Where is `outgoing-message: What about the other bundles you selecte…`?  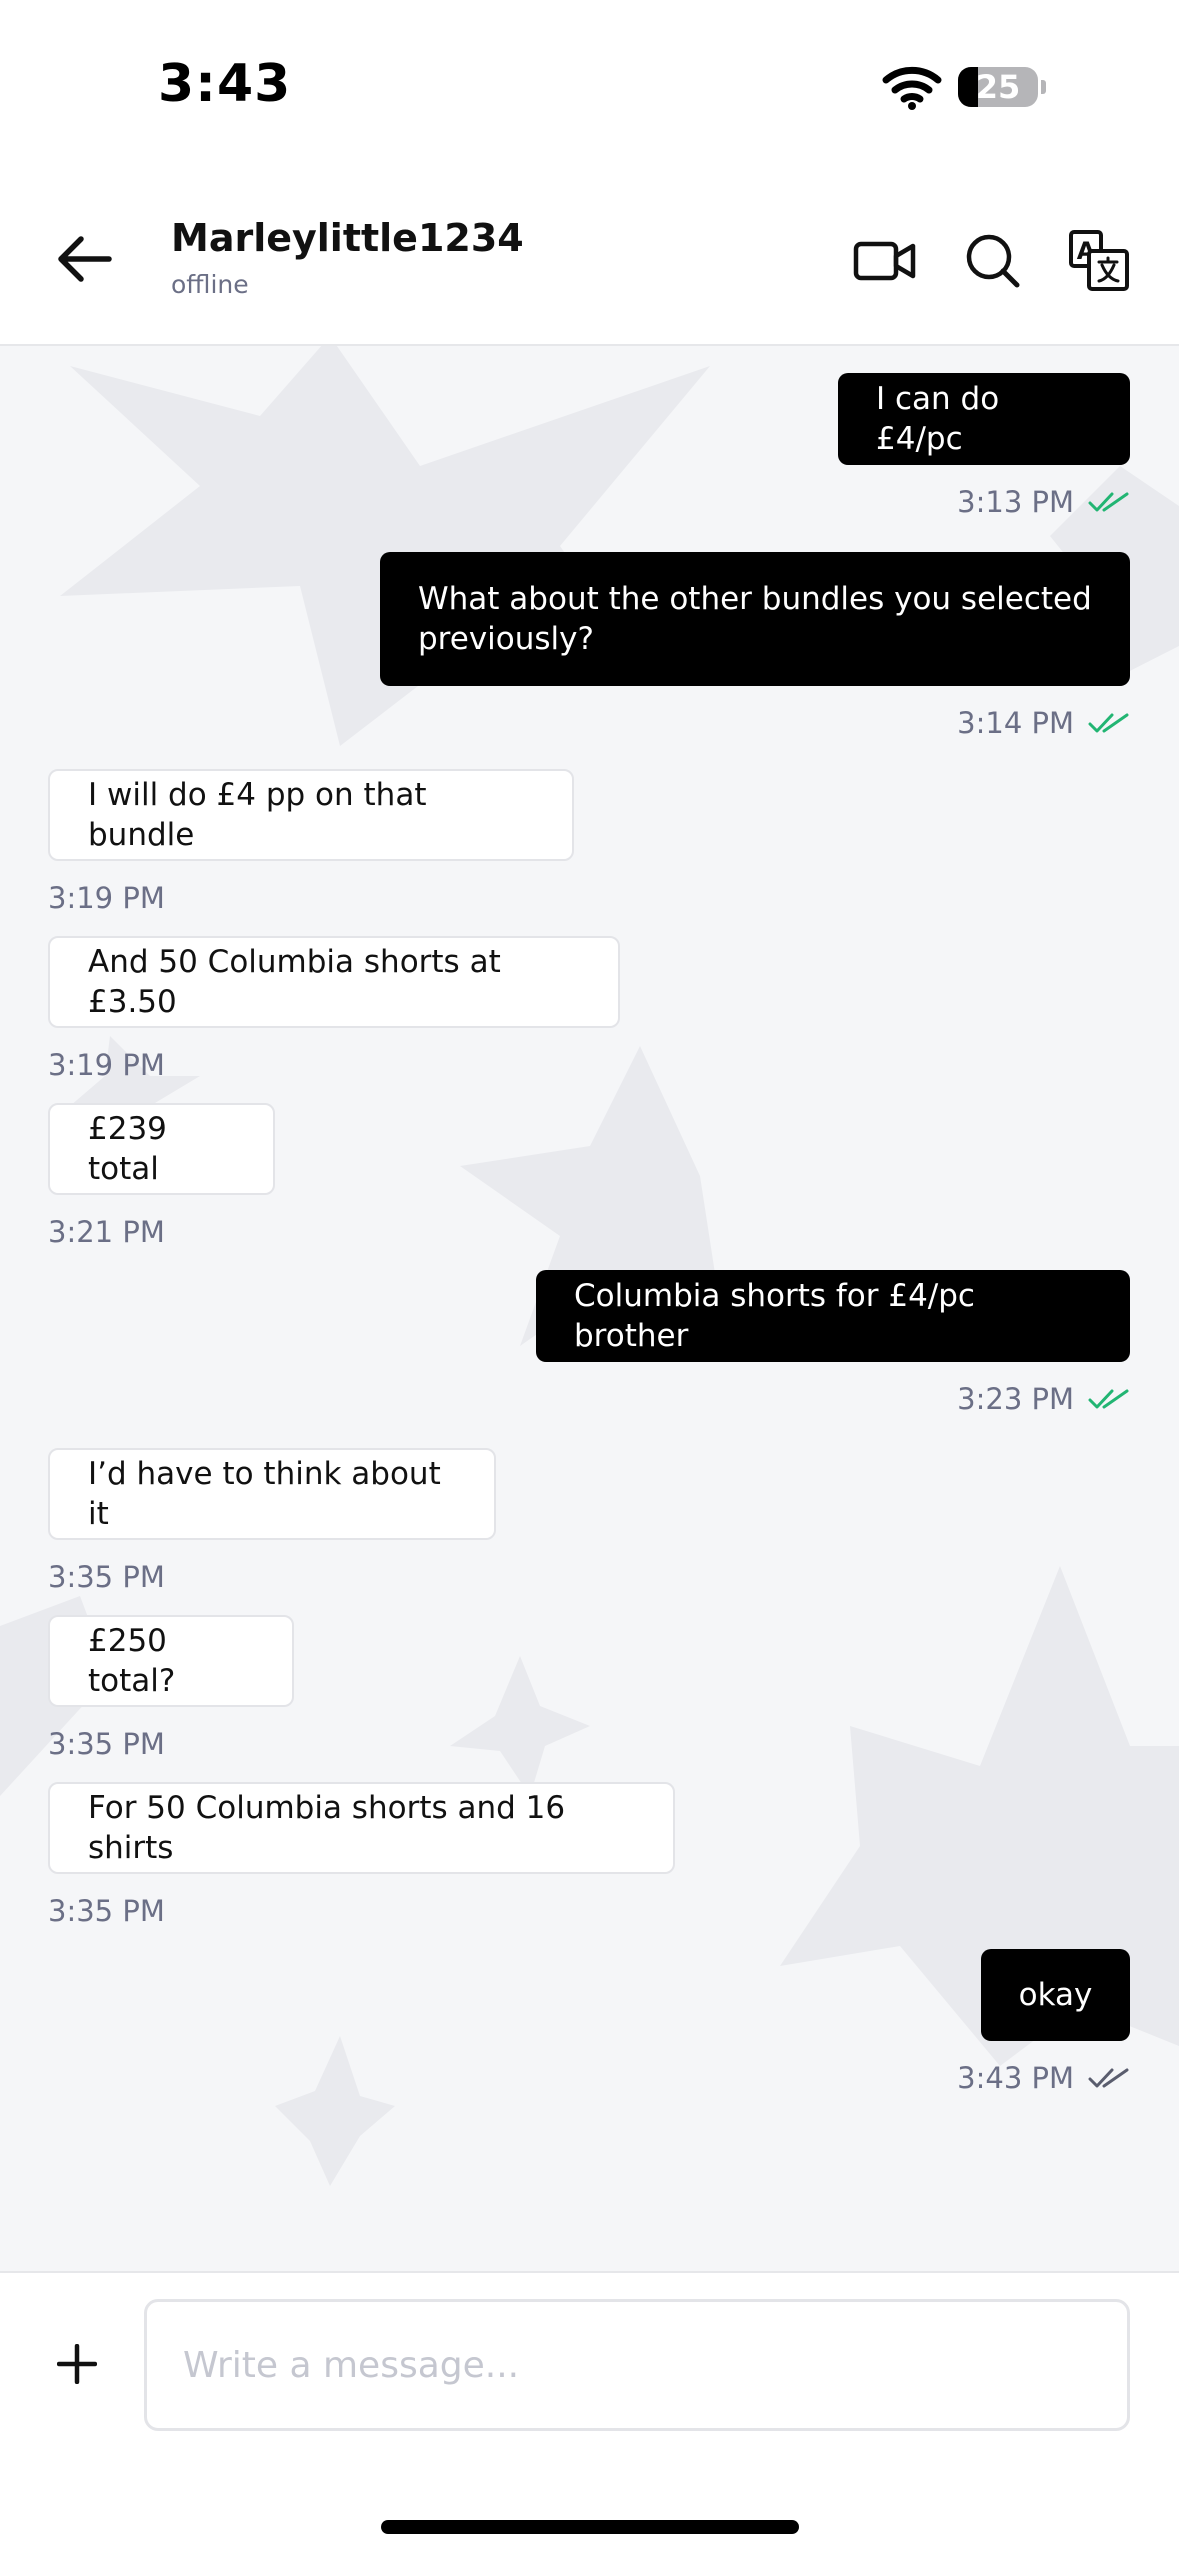 outgoing-message: What about the other bundles you selecte… is located at coordinates (755, 619).